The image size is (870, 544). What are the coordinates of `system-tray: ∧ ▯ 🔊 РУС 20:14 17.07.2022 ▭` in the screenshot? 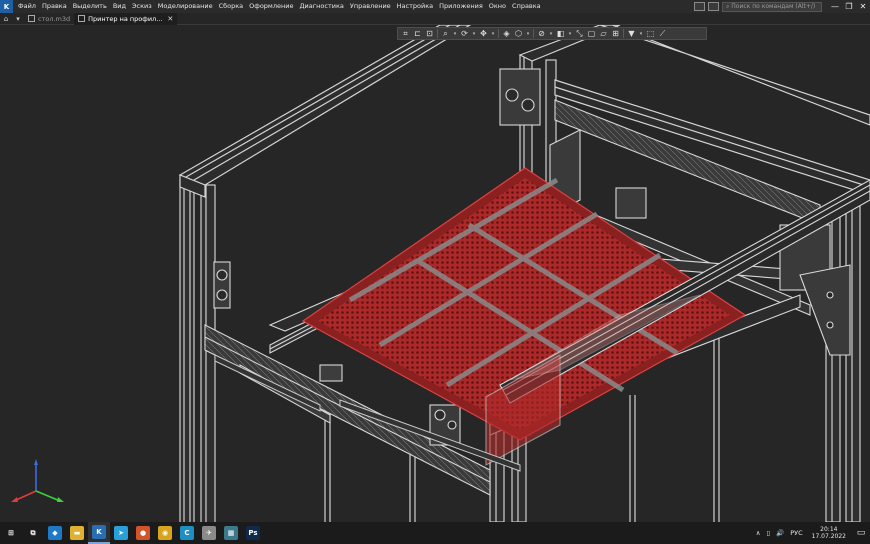 It's located at (811, 533).